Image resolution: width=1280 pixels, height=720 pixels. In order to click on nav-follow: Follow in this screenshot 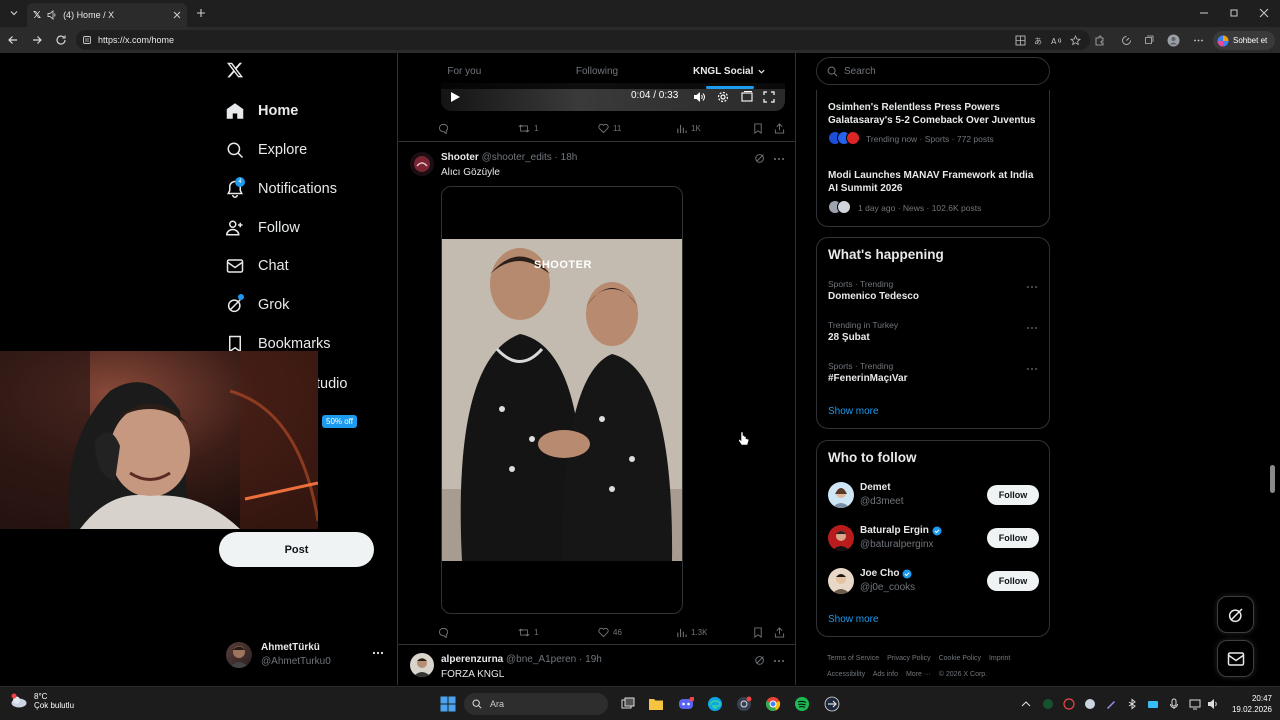, I will do `click(263, 228)`.